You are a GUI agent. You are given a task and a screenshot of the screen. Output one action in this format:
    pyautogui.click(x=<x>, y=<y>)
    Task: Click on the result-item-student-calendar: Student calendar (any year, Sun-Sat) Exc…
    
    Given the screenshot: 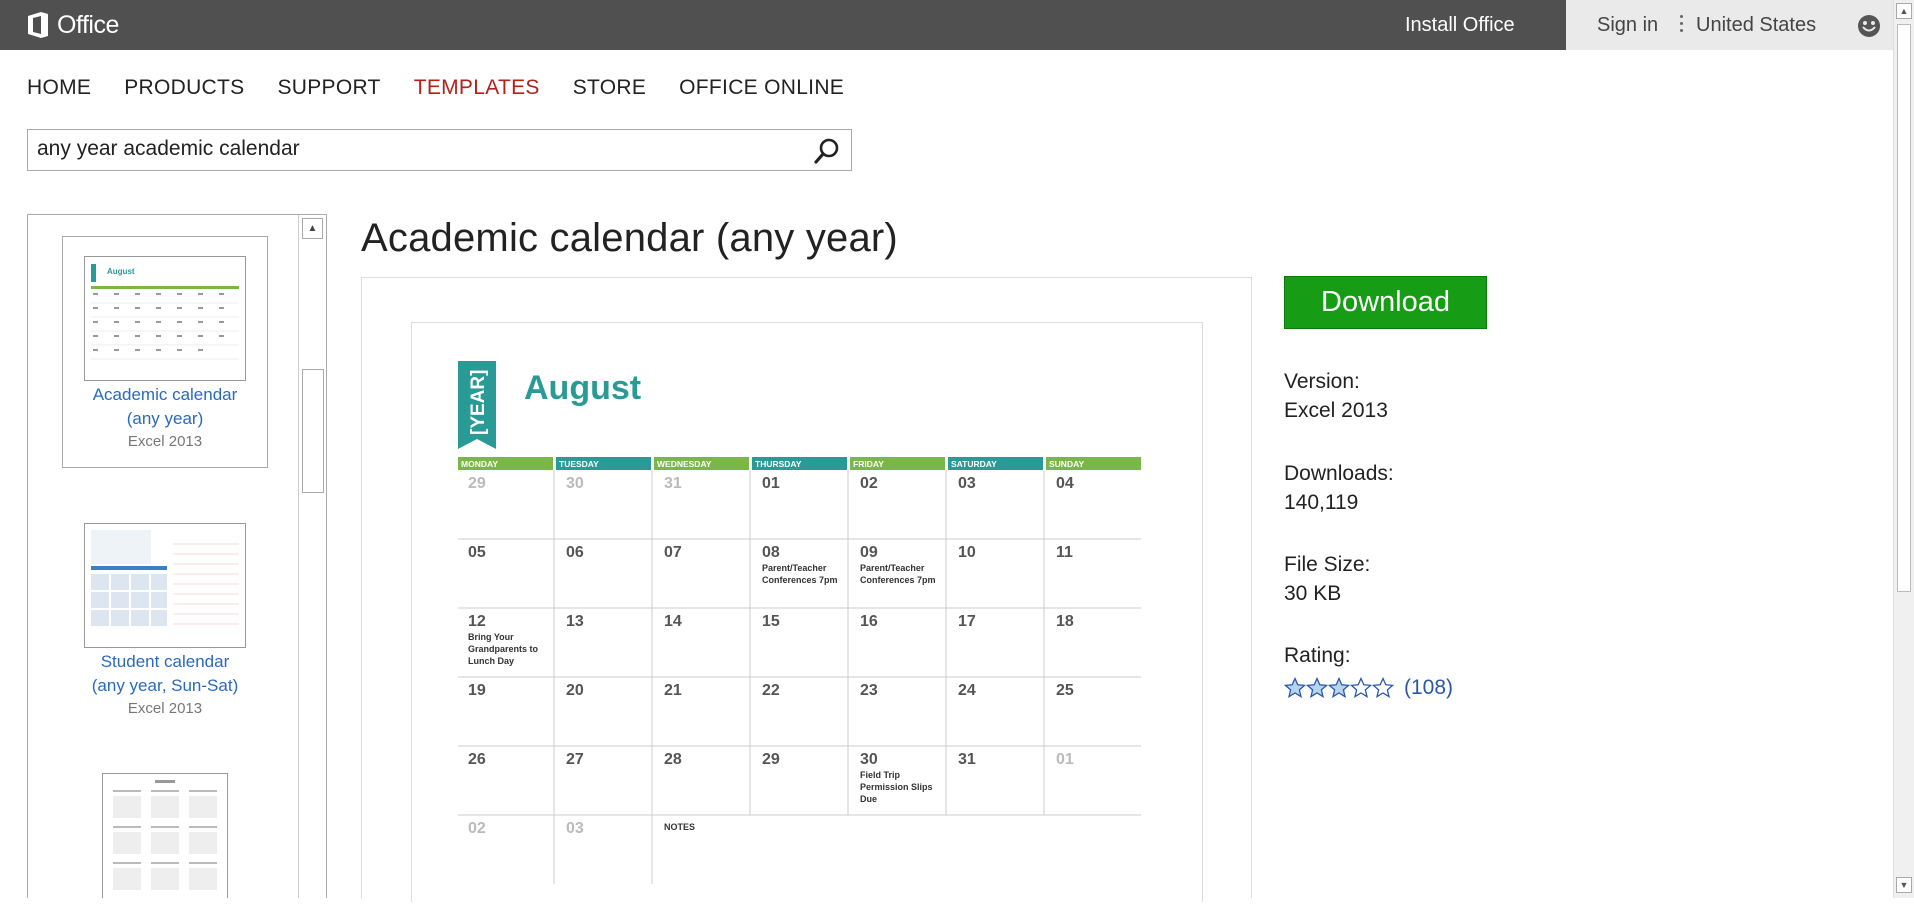 What is the action you would take?
    pyautogui.click(x=165, y=621)
    